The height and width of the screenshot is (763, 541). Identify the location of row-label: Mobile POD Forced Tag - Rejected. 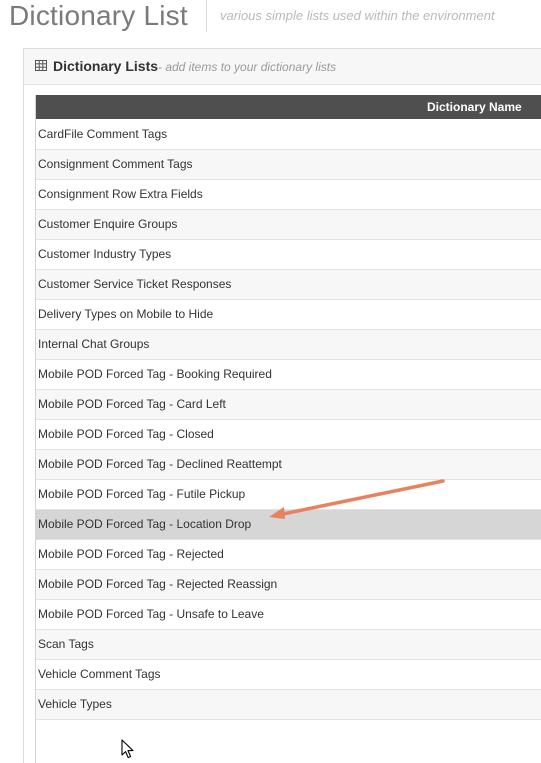
(131, 554).